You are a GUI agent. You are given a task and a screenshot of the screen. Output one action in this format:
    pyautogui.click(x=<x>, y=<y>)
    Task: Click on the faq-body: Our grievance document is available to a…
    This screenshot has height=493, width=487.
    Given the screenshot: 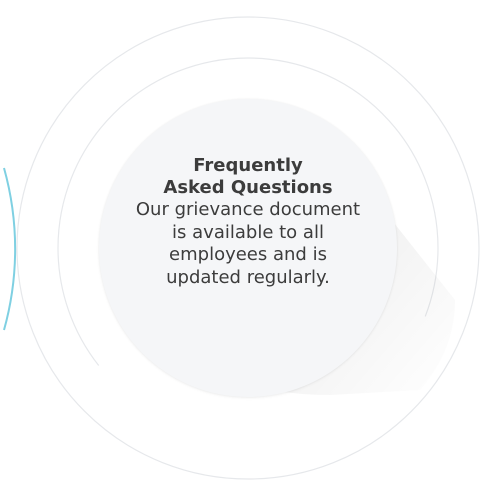 What is the action you would take?
    pyautogui.click(x=248, y=243)
    